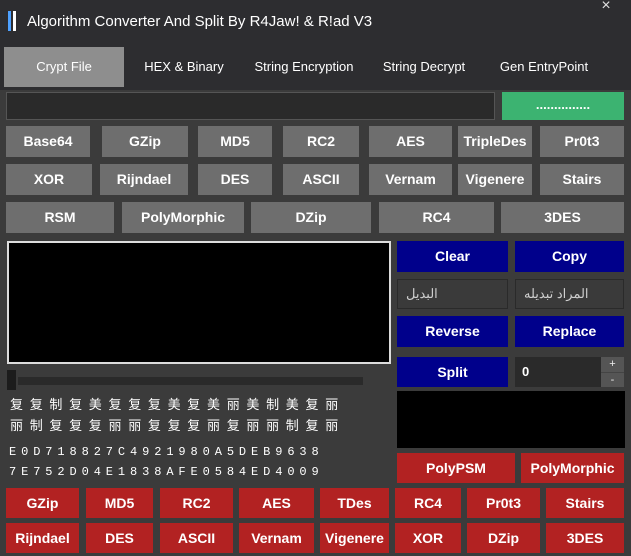  I want to click on preview-cjk-line-2: 丽制复复复丽丽复复复丽复丽丽制复丽, so click(177, 426).